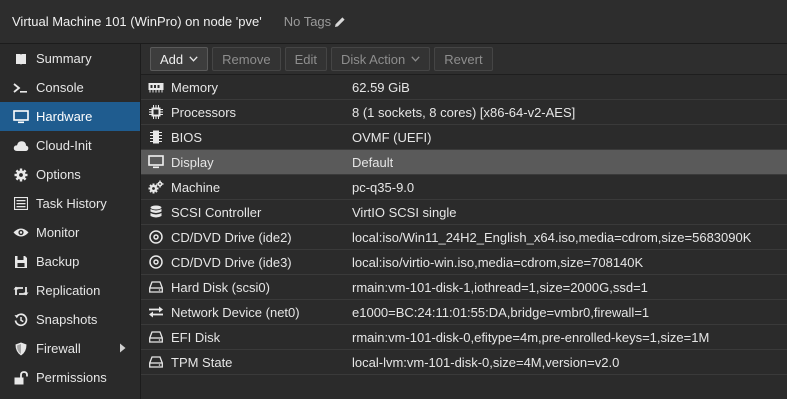 The width and height of the screenshot is (787, 399). Describe the element at coordinates (187, 137) in the screenshot. I see `row-name: BIOS` at that location.